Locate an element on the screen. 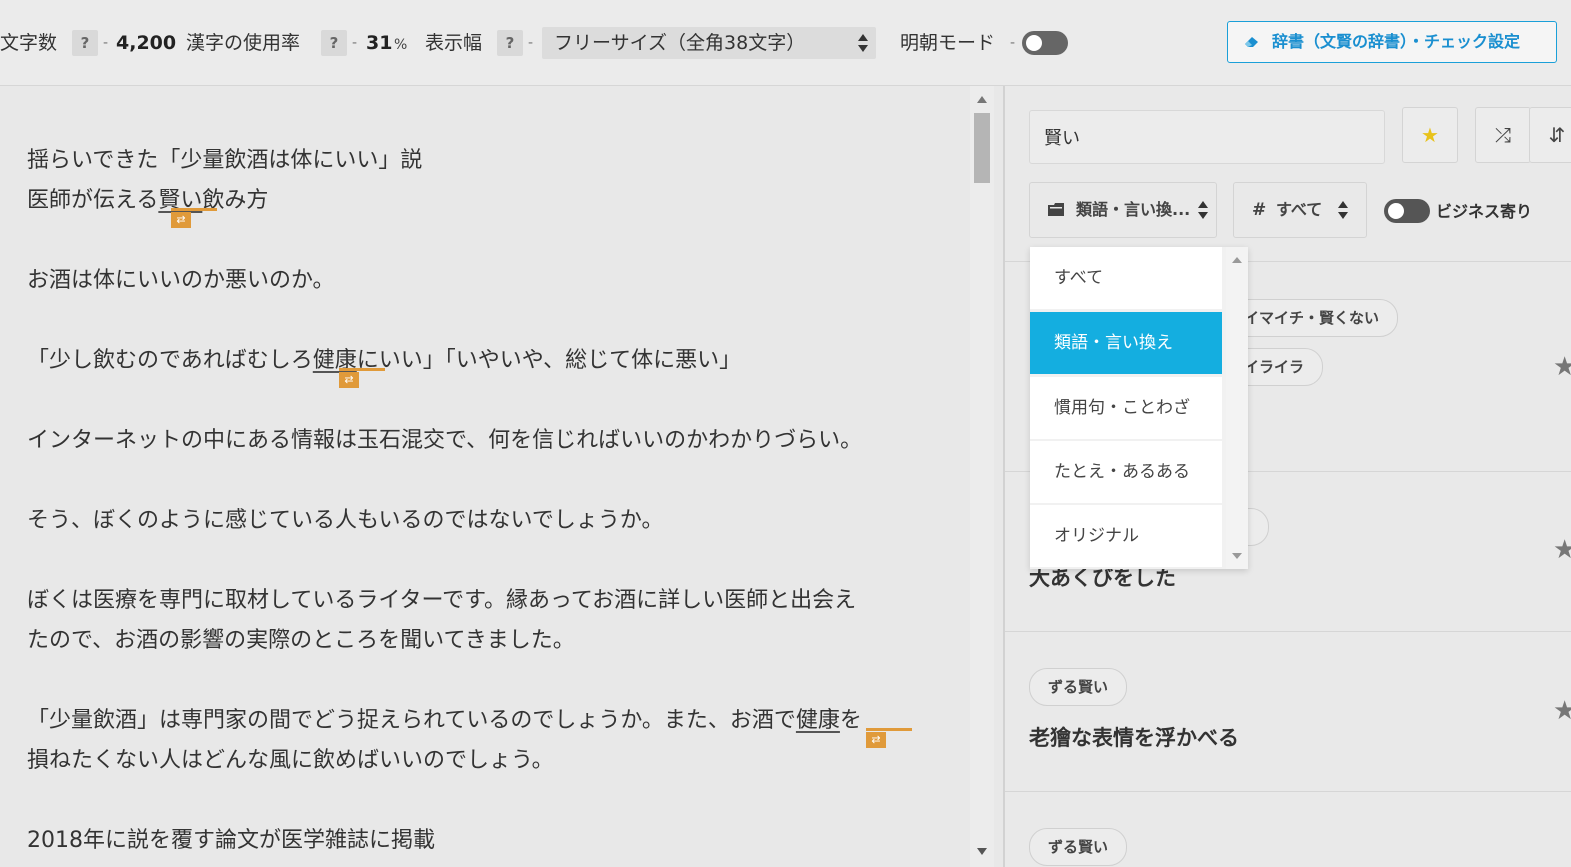 Image resolution: width=1571 pixels, height=867 pixels. tag-select-value: すべて is located at coordinates (1299, 209).